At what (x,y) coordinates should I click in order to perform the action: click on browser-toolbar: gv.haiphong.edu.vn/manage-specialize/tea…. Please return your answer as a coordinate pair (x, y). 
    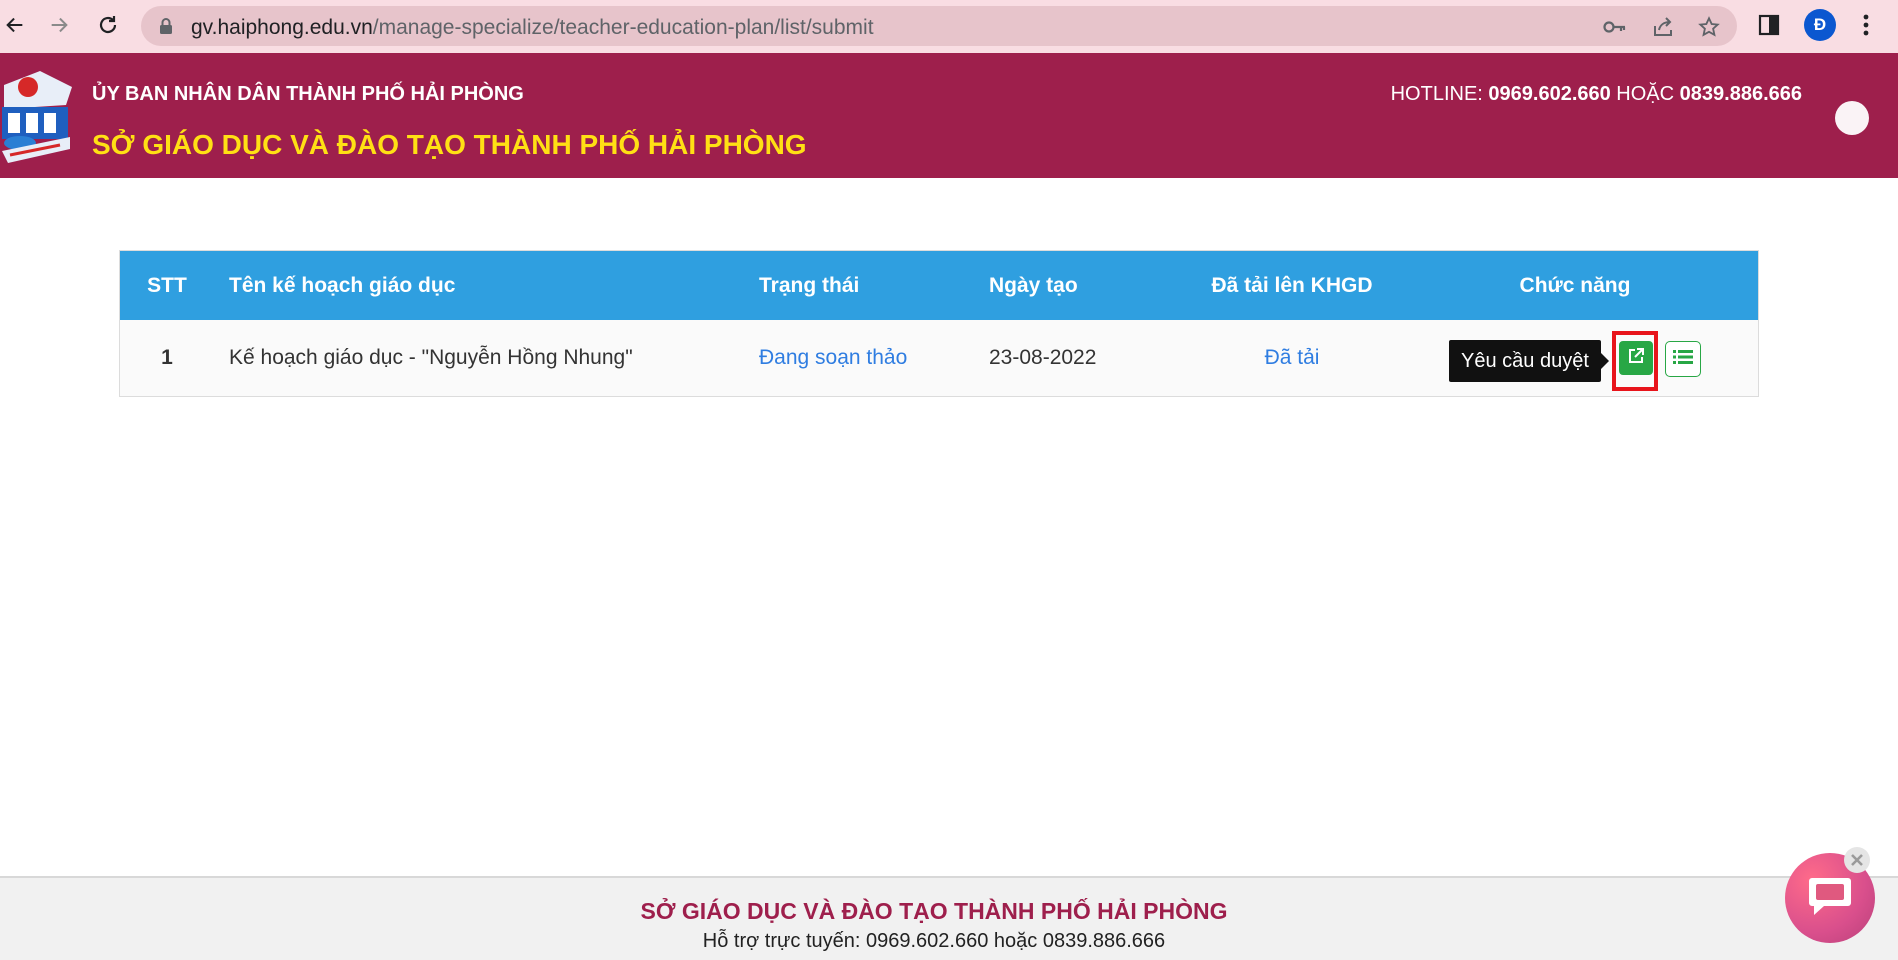
    Looking at the image, I should click on (949, 26).